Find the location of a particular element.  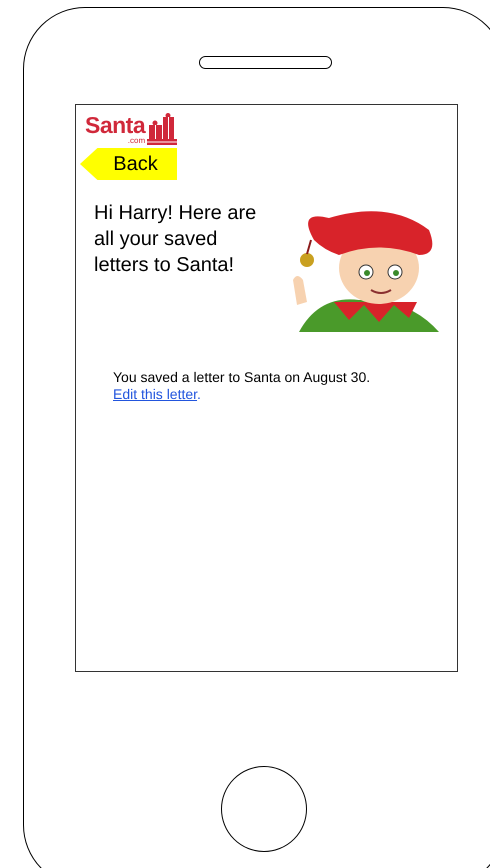

logo-text: Santa is located at coordinates (115, 125).